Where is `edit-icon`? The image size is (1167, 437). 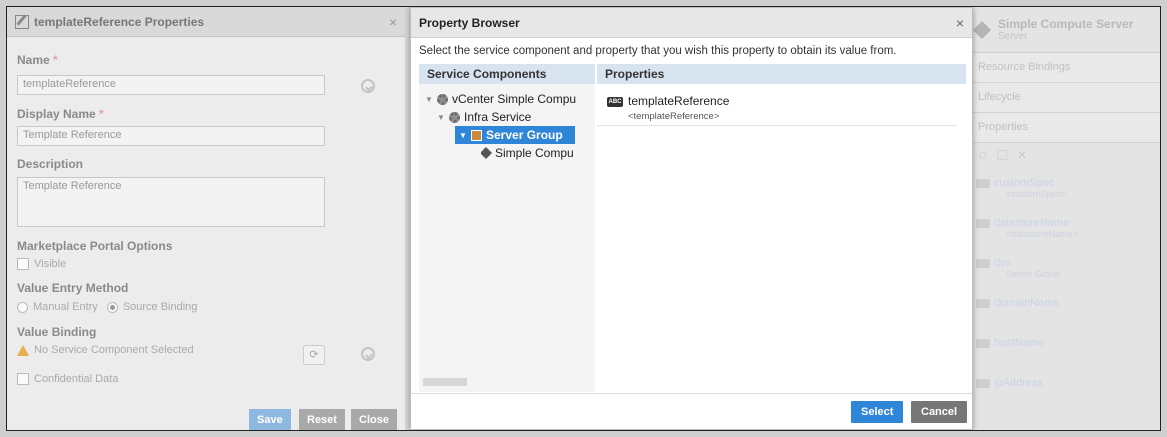
edit-icon is located at coordinates (22, 21).